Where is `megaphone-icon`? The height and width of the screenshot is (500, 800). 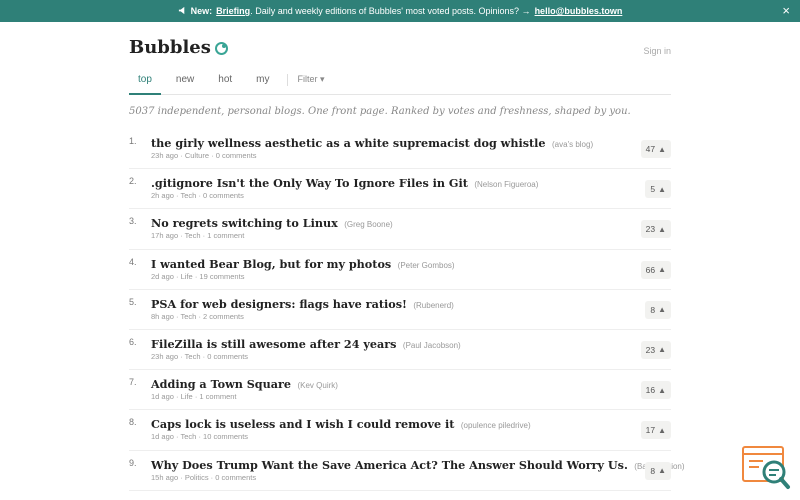
megaphone-icon is located at coordinates (182, 11).